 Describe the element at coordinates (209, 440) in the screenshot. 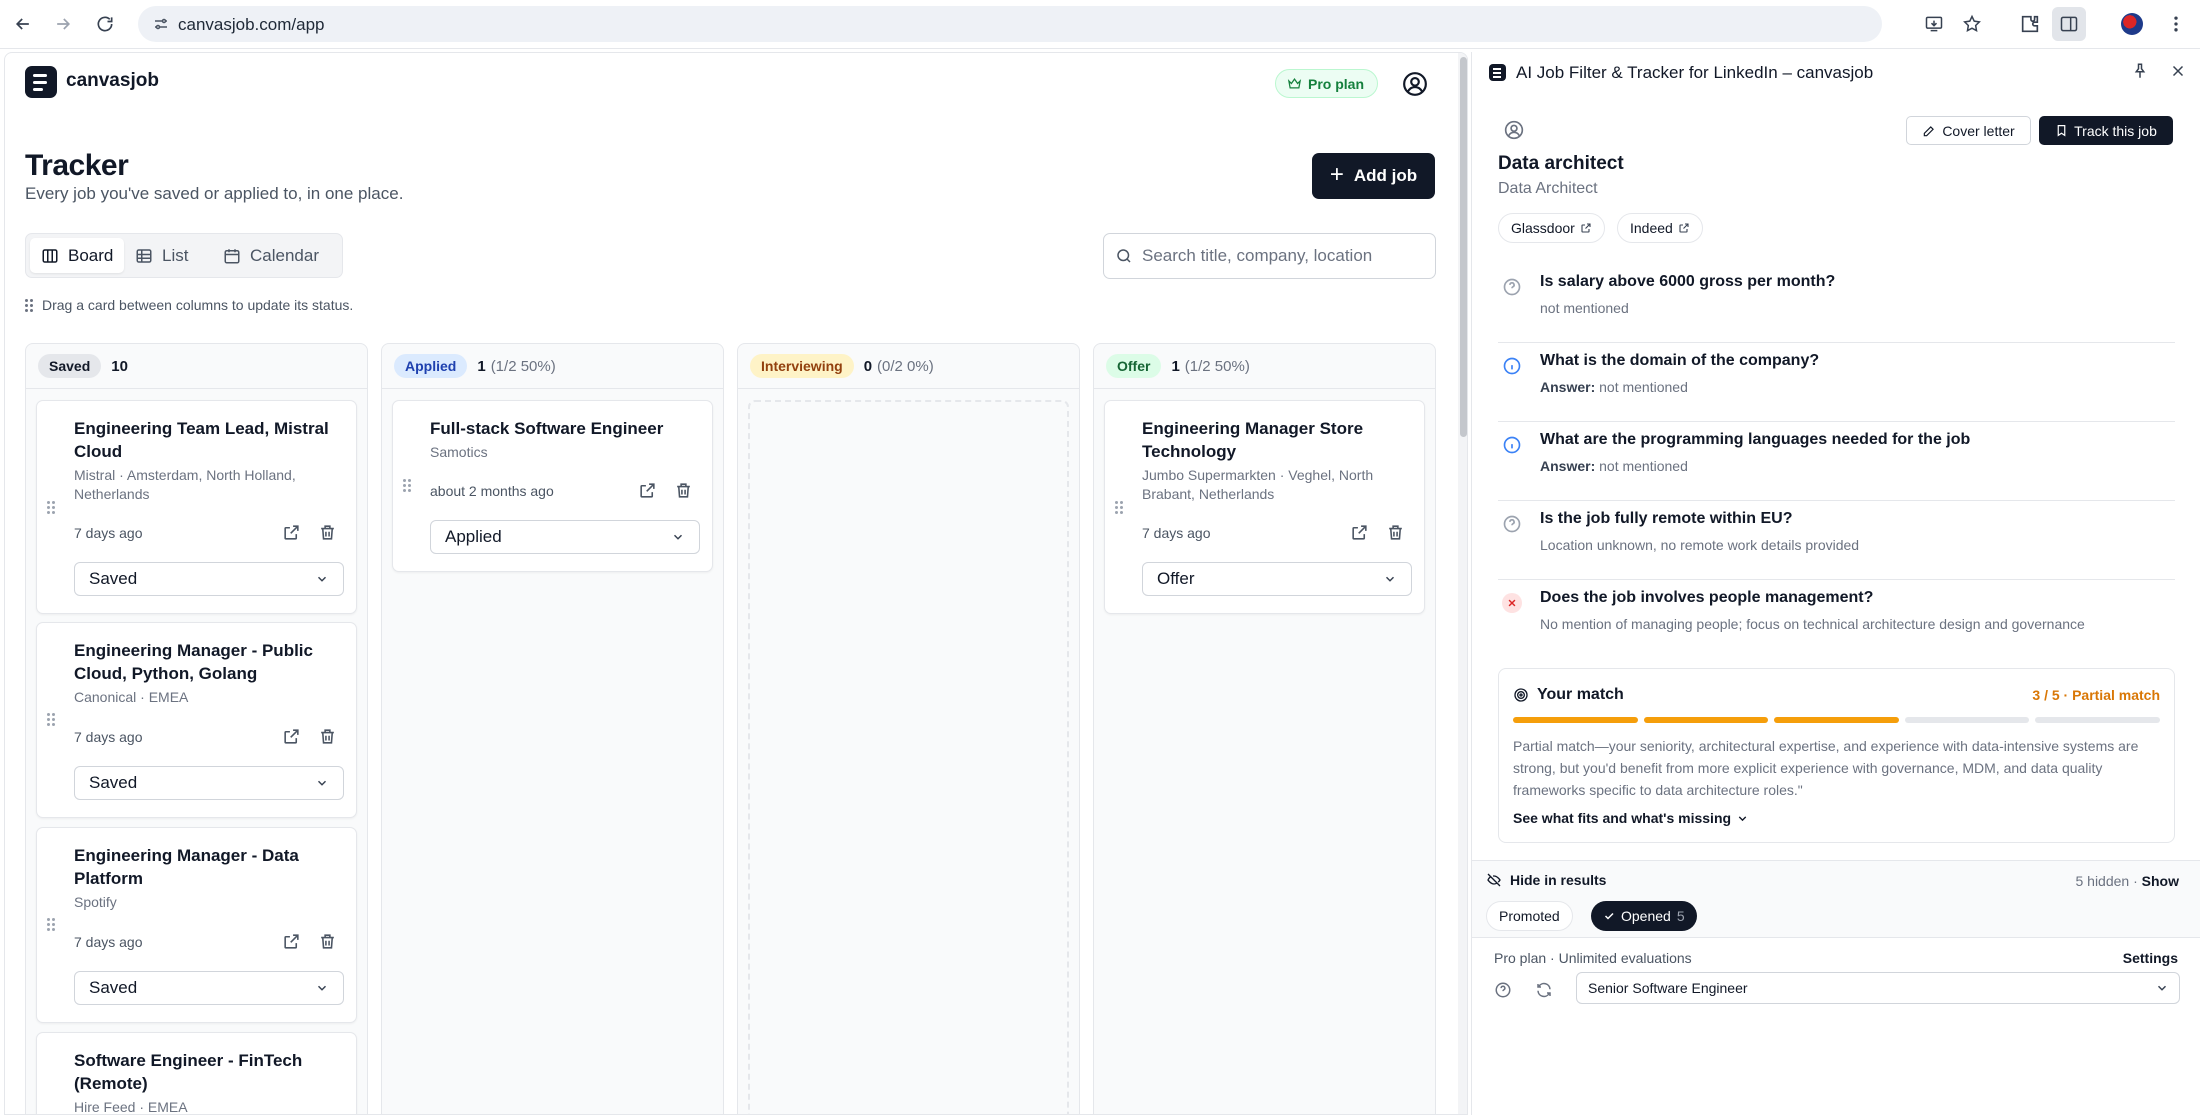

I see `card-title: Engineering Team Lead, Mistral Cloud` at that location.